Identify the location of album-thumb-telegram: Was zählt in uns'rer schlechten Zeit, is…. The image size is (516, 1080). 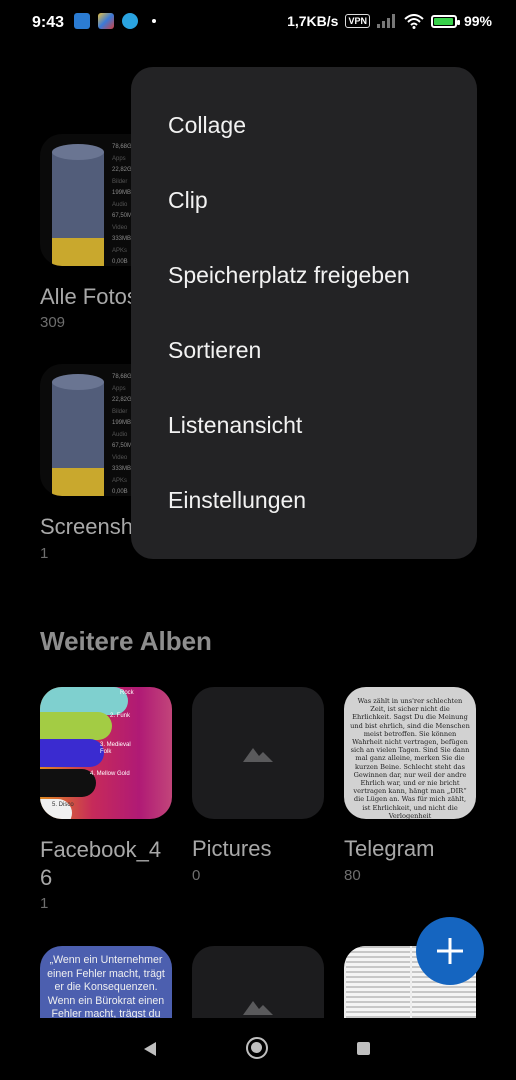
(410, 753).